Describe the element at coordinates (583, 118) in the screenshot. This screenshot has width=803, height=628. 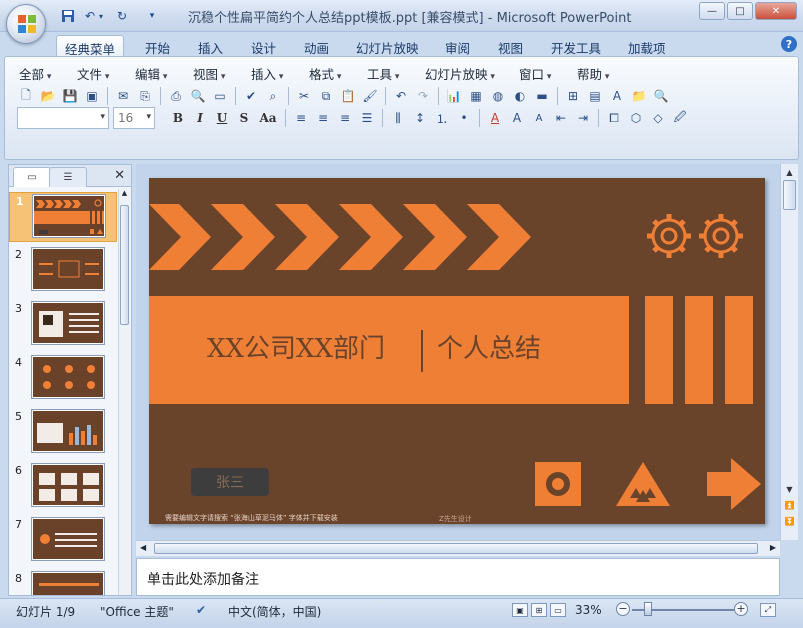
I see `increase-indent-icon: ⇥` at that location.